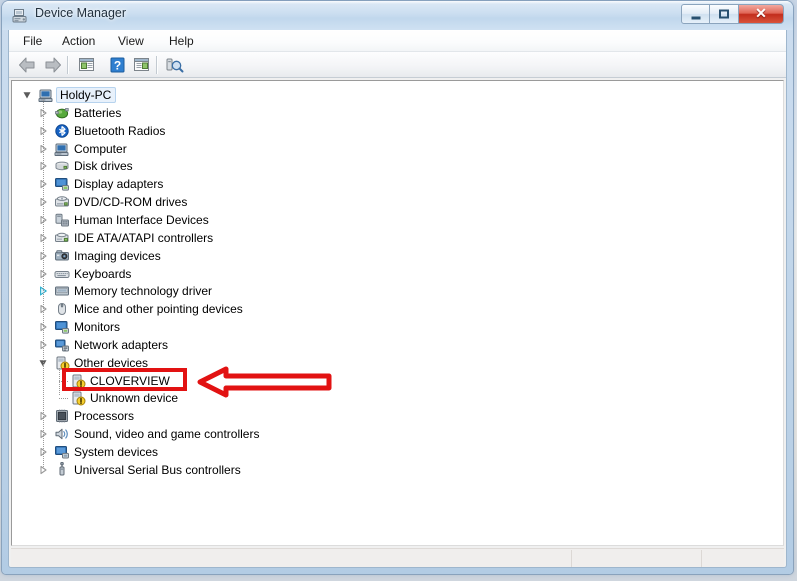 The height and width of the screenshot is (581, 797). I want to click on expand-collapse-icon, so click(27, 95).